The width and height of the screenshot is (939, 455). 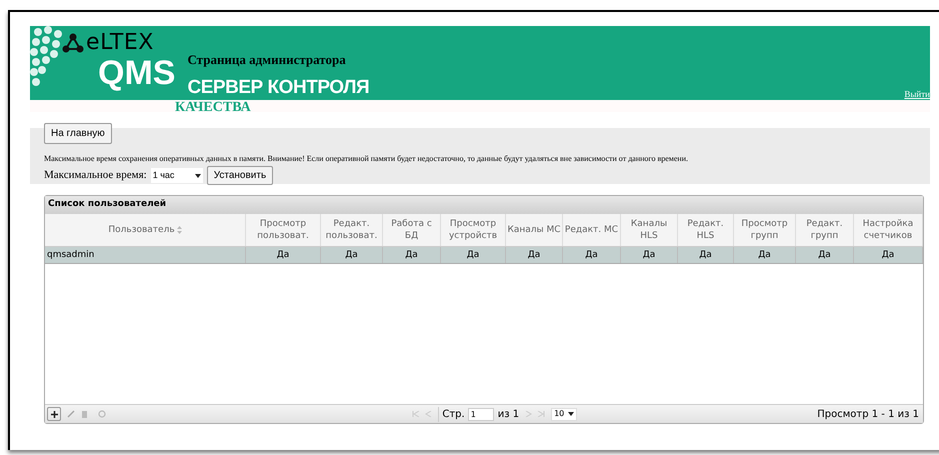 What do you see at coordinates (107, 205) in the screenshot?
I see `grid-caption: Список пользователей` at bounding box center [107, 205].